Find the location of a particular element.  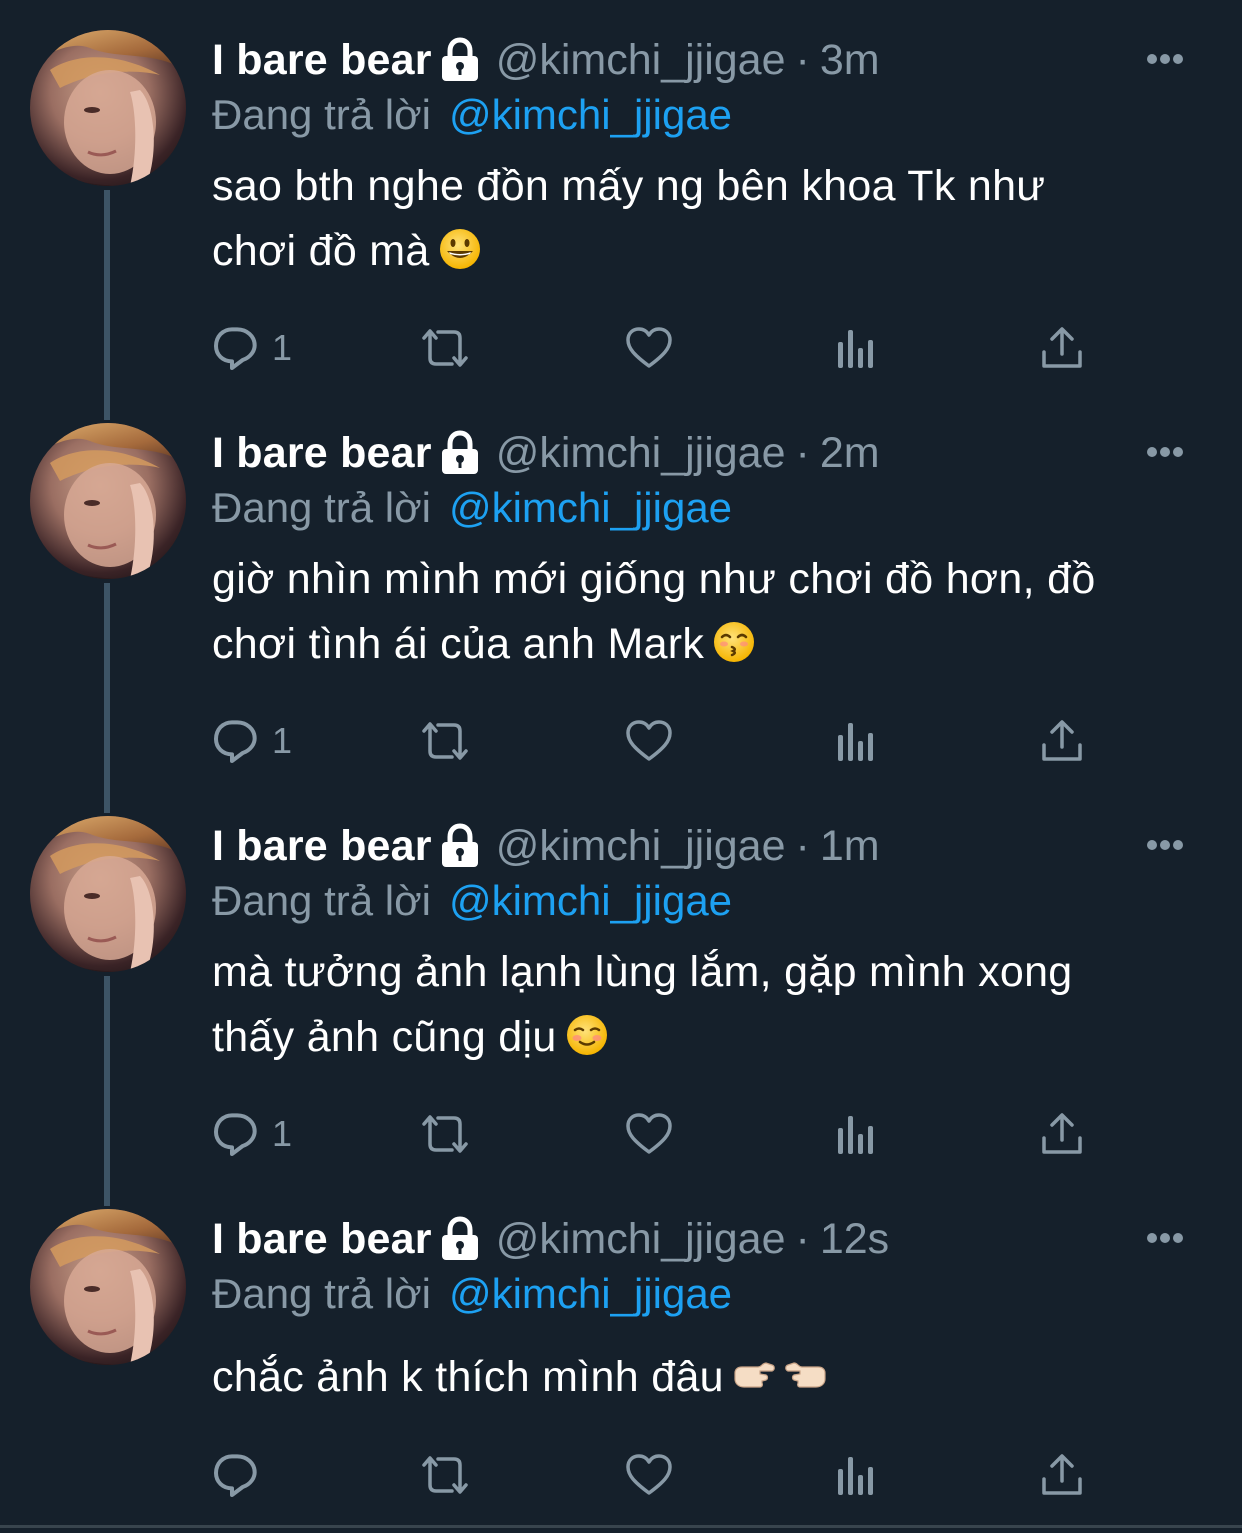

tweet-header: I bare bear @kimchi_jjigae · 1m is located at coordinates (546, 846).